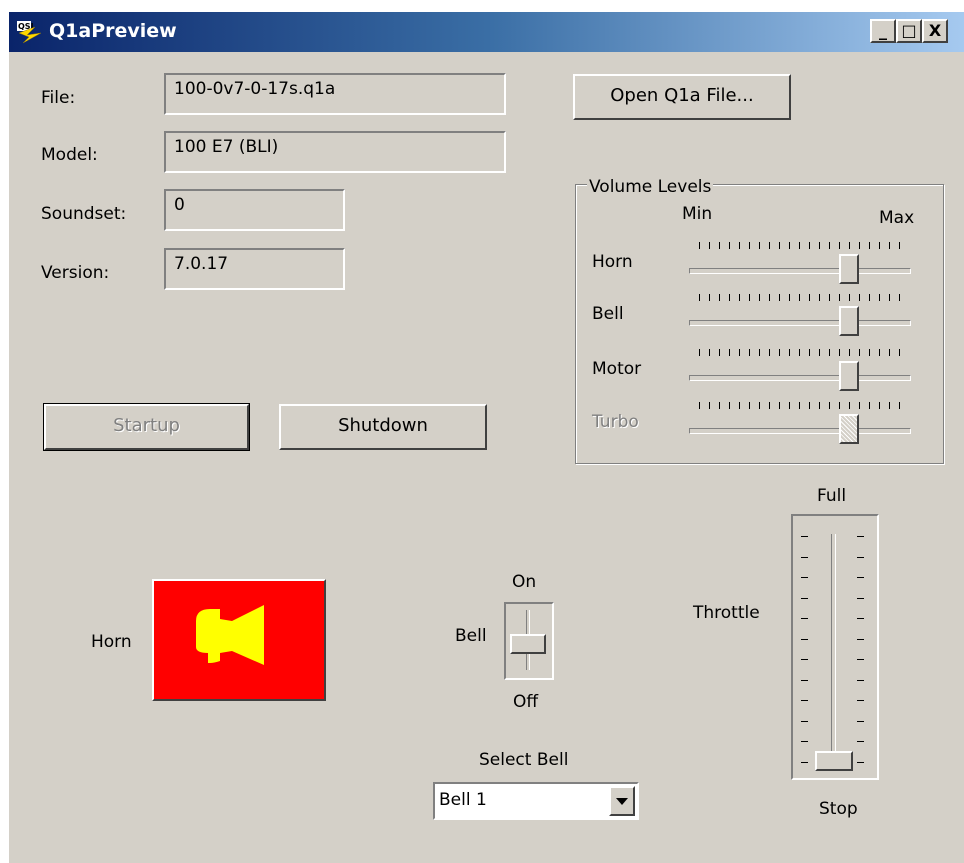 This screenshot has width=964, height=863. Describe the element at coordinates (849, 376) in the screenshot. I see `volume-slider-motor` at that location.